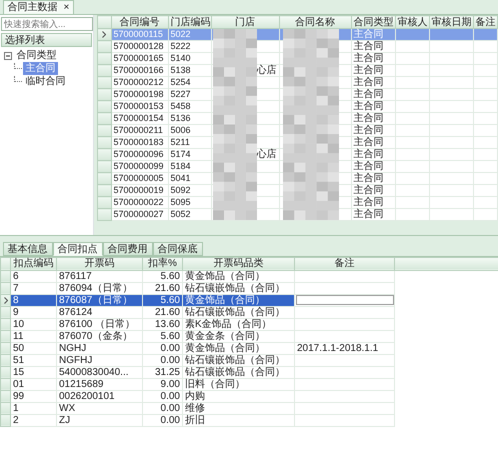  What do you see at coordinates (189, 214) in the screenshot?
I see `table-cell: 5052` at bounding box center [189, 214].